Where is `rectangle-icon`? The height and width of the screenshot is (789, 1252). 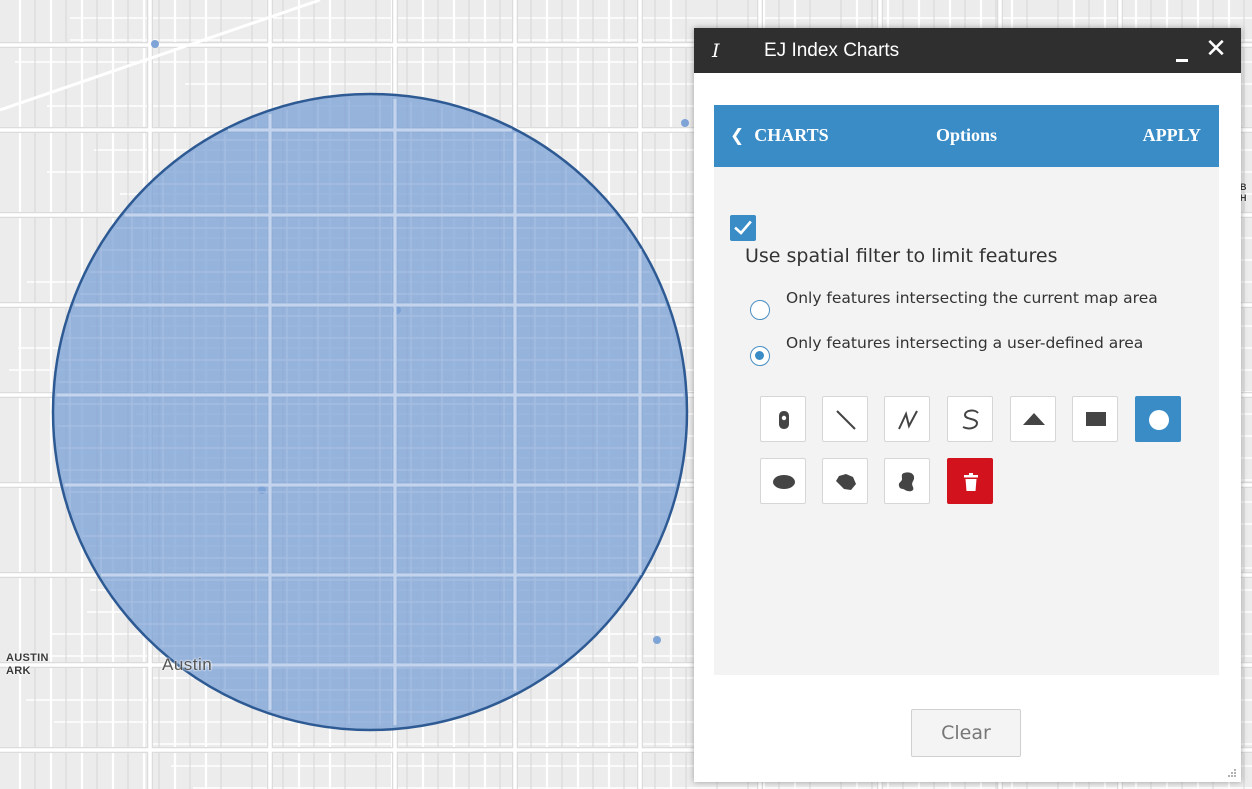
rectangle-icon is located at coordinates (1096, 419).